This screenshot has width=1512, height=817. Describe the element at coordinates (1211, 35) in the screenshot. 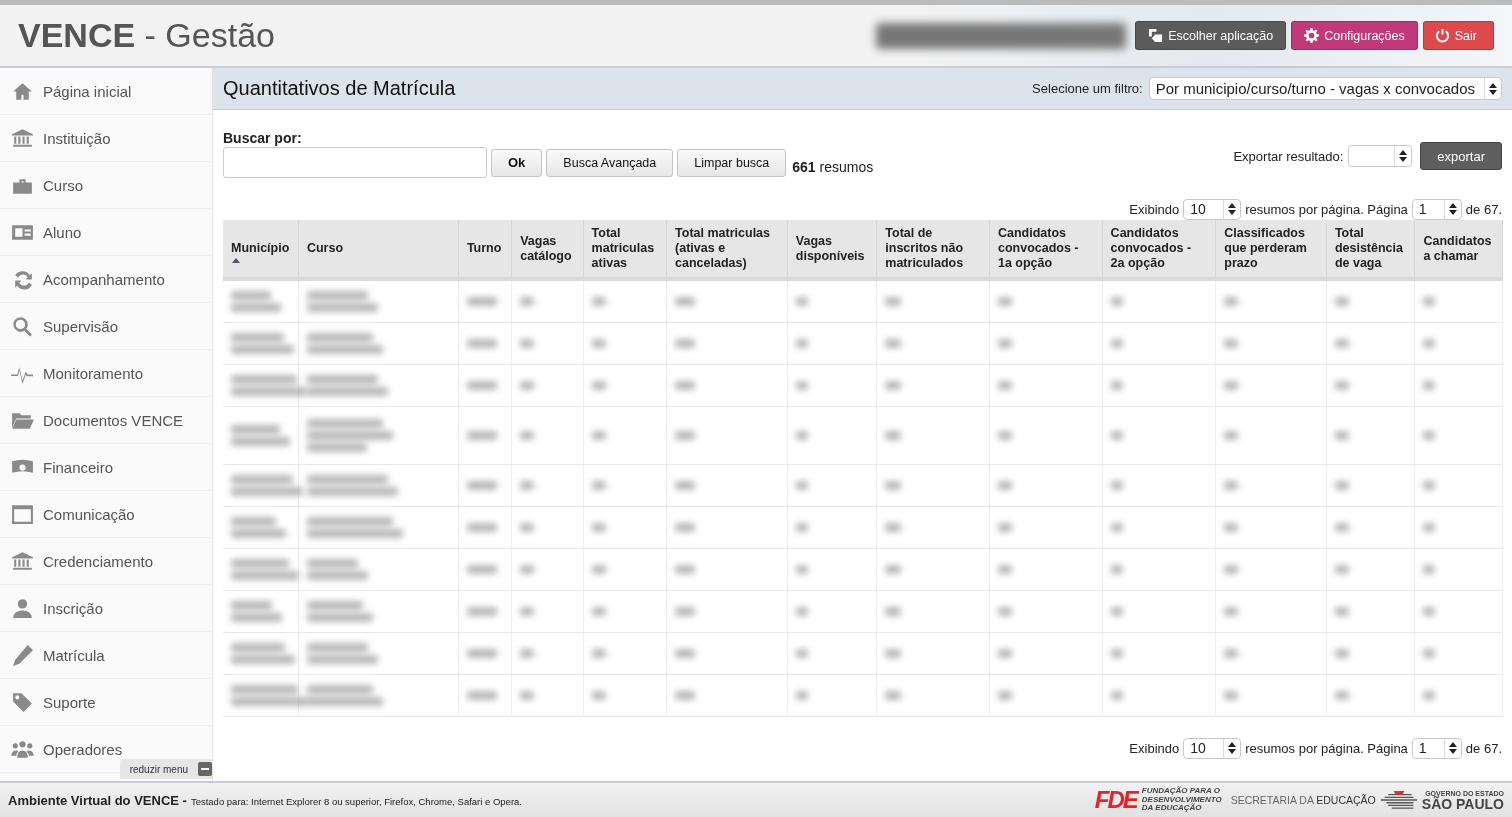

I see `header-button: Escolher aplicação` at that location.